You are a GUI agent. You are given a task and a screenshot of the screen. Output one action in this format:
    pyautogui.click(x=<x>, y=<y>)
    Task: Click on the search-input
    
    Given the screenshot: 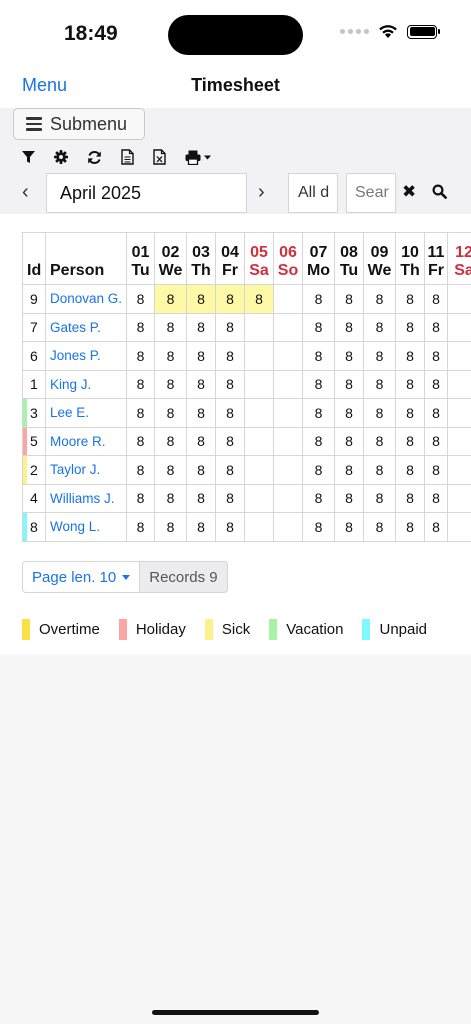 What is the action you would take?
    pyautogui.click(x=371, y=193)
    